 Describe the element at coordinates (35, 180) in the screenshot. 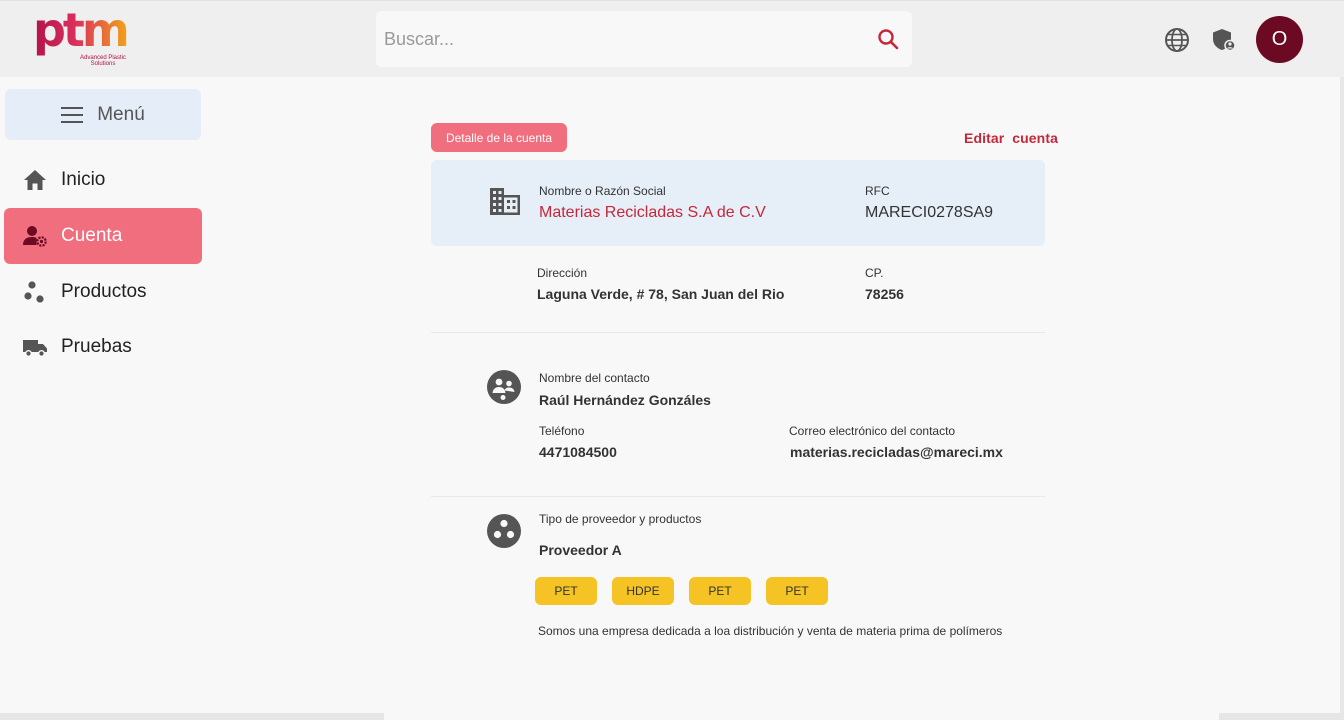

I see `home-icon` at that location.